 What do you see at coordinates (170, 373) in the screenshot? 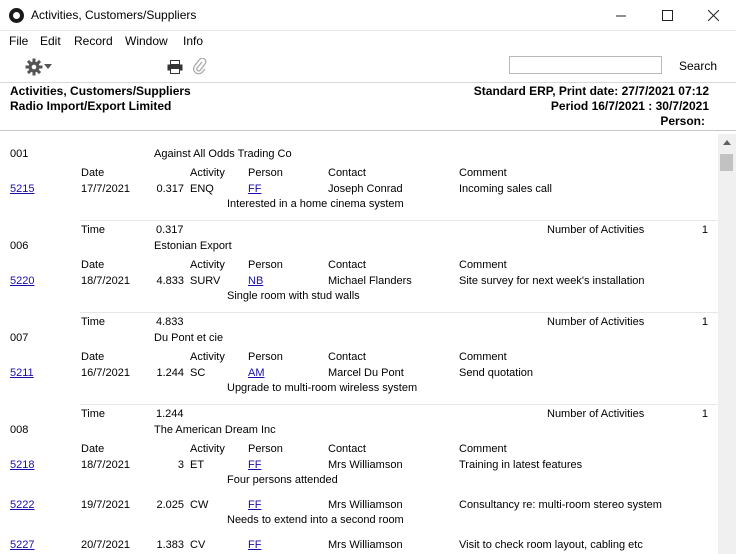
I see `activity-time: 1.244` at bounding box center [170, 373].